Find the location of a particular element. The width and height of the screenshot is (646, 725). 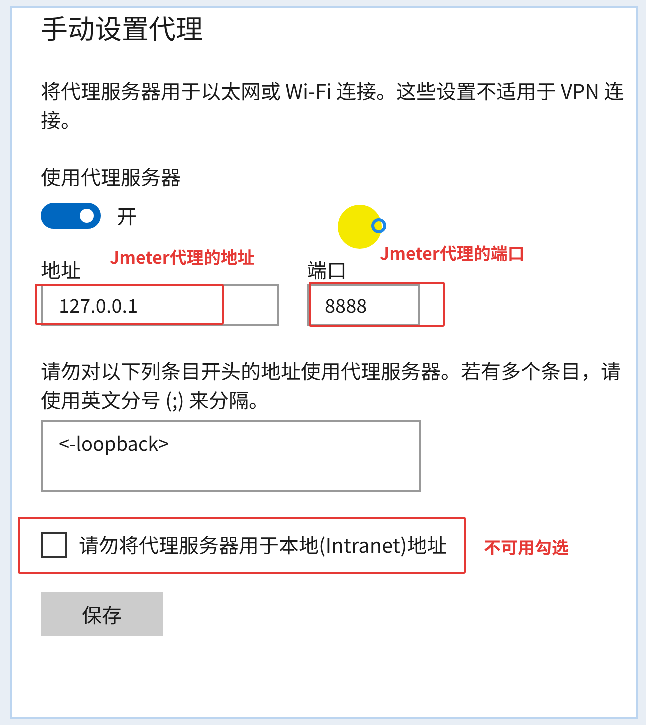

address-field: 127.0.0.1 is located at coordinates (160, 305).